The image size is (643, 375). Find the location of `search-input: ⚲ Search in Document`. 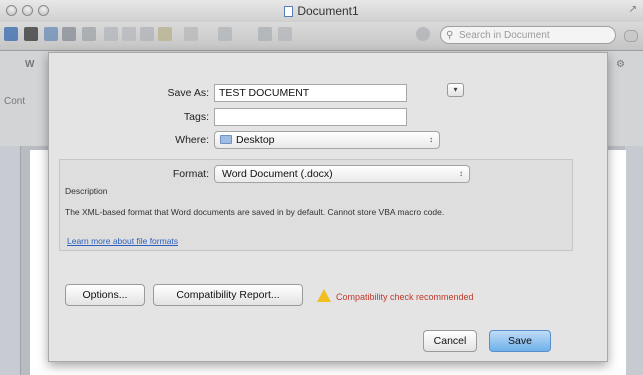

search-input: ⚲ Search in Document is located at coordinates (528, 35).